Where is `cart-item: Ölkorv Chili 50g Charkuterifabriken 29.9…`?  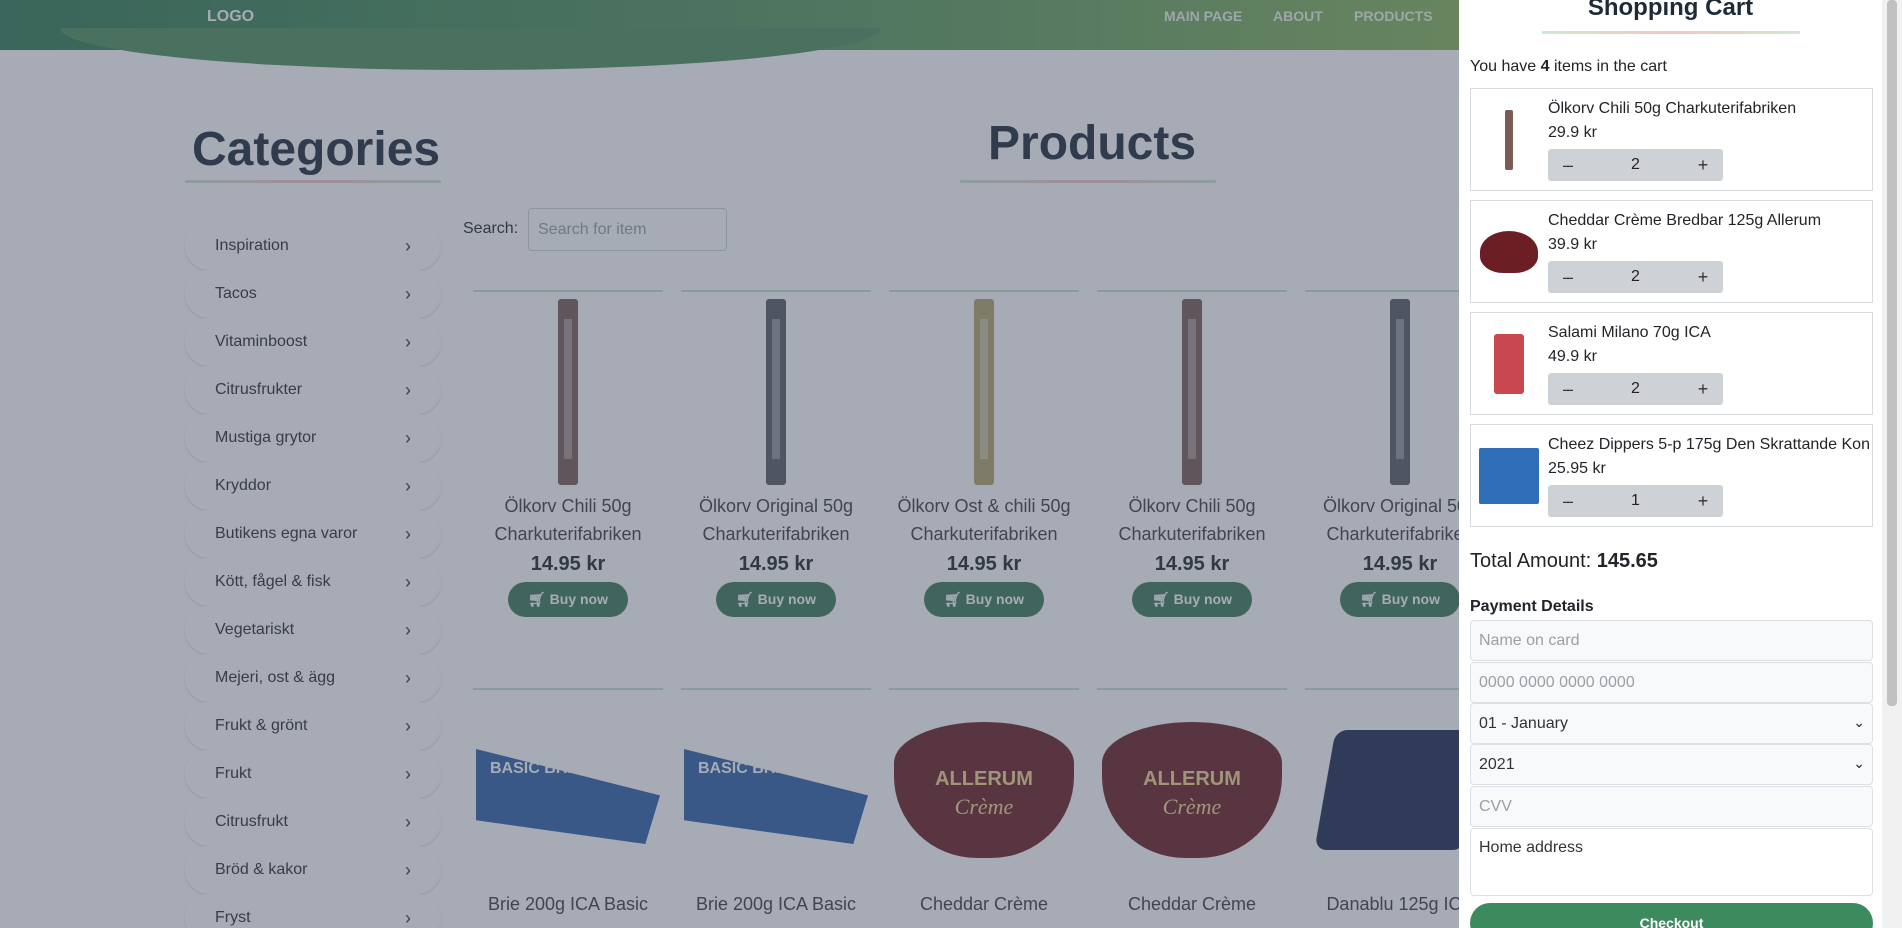 cart-item: Ölkorv Chili 50g Charkuterifabriken 29.9… is located at coordinates (1671, 139).